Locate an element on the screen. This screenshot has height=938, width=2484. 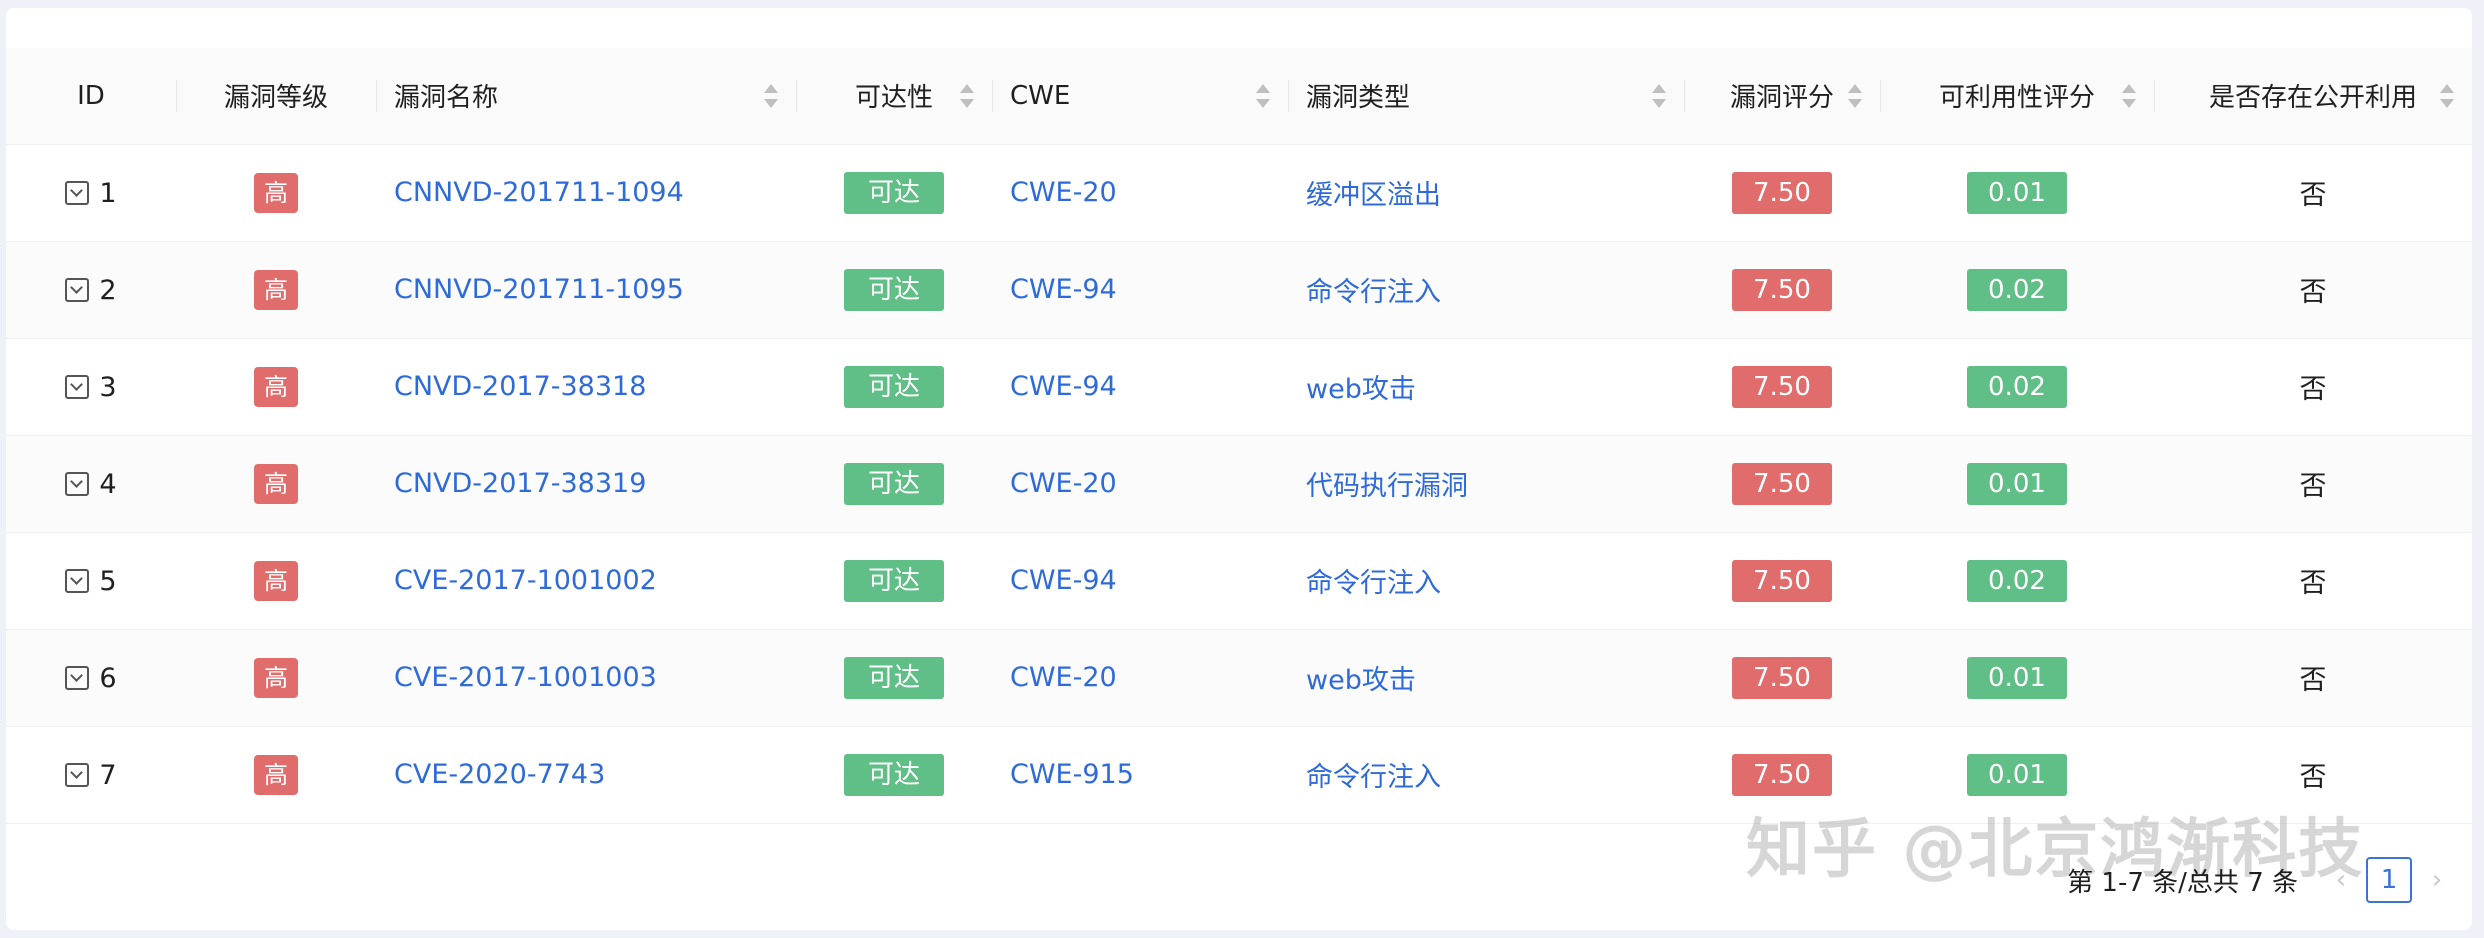
vuln-name-link: CNNVD-201711-1094 is located at coordinates (539, 192).